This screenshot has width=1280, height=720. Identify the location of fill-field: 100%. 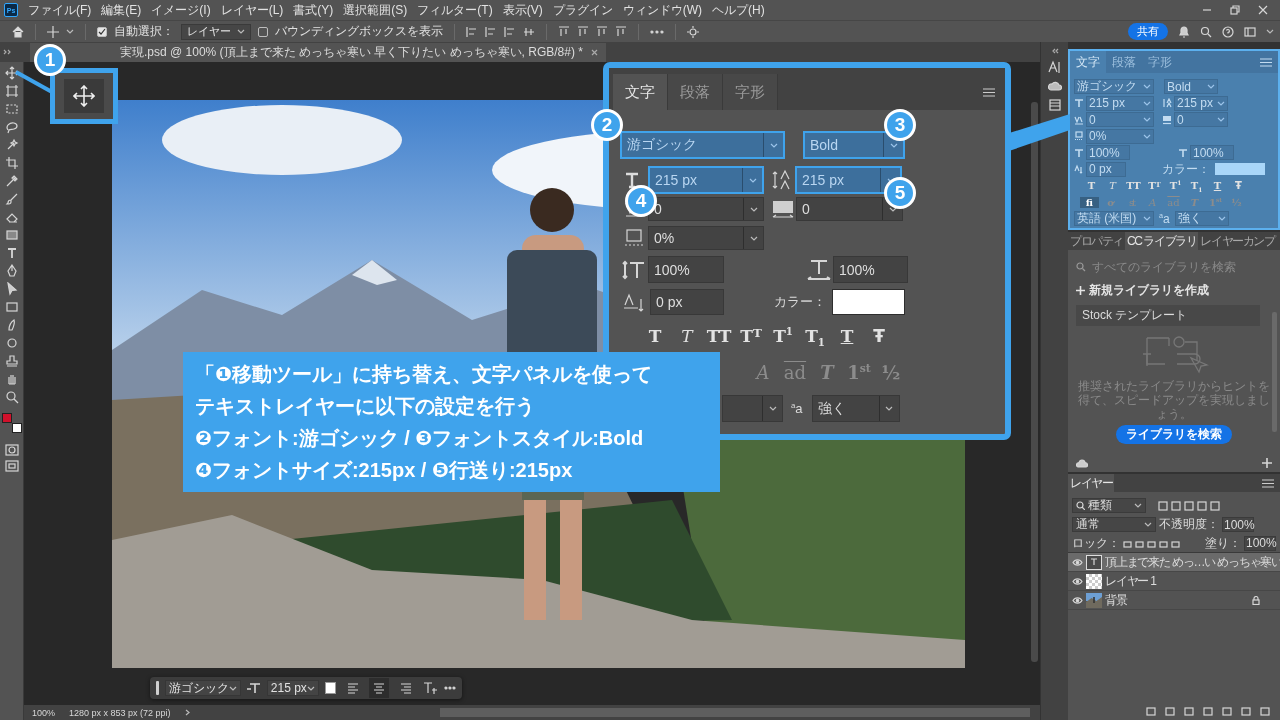
(1260, 543).